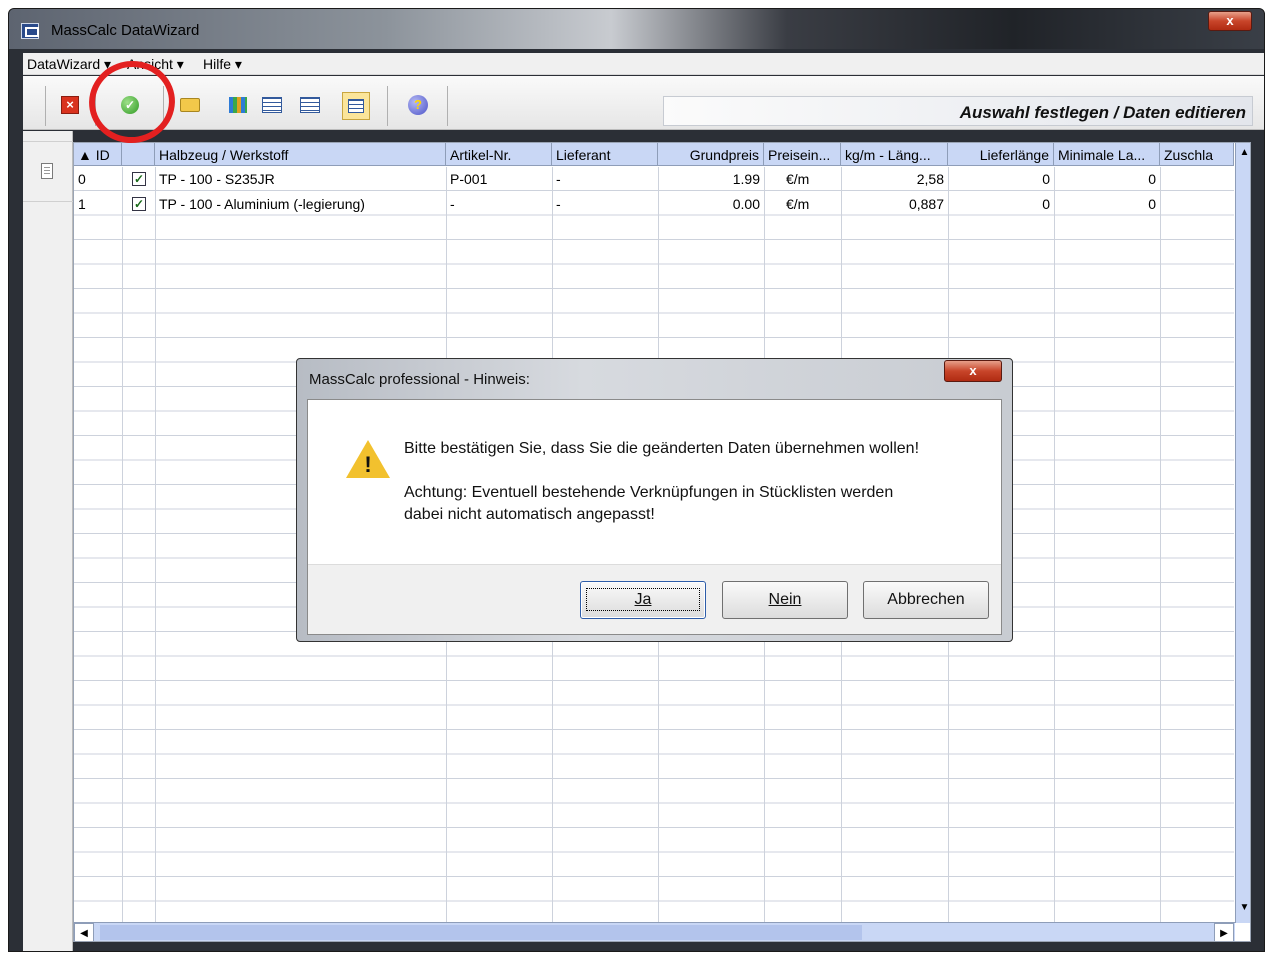  What do you see at coordinates (1001, 154) in the screenshot?
I see `col-header-length: Lieferlänge` at bounding box center [1001, 154].